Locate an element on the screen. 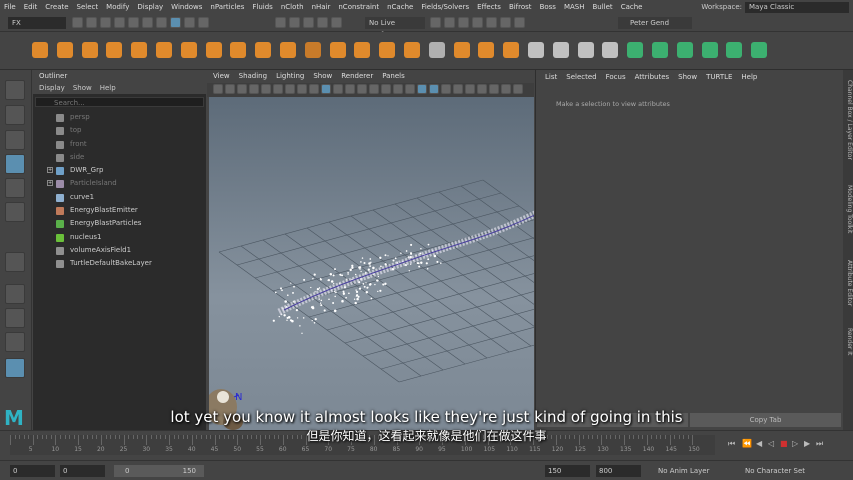 The height and width of the screenshot is (480, 853). outliner-item: + ParticleIsland is located at coordinates (119, 183).